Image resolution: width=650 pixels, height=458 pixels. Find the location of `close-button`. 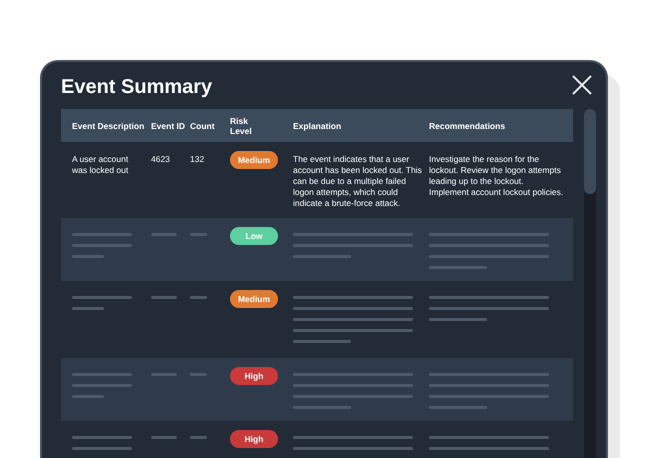

close-button is located at coordinates (582, 85).